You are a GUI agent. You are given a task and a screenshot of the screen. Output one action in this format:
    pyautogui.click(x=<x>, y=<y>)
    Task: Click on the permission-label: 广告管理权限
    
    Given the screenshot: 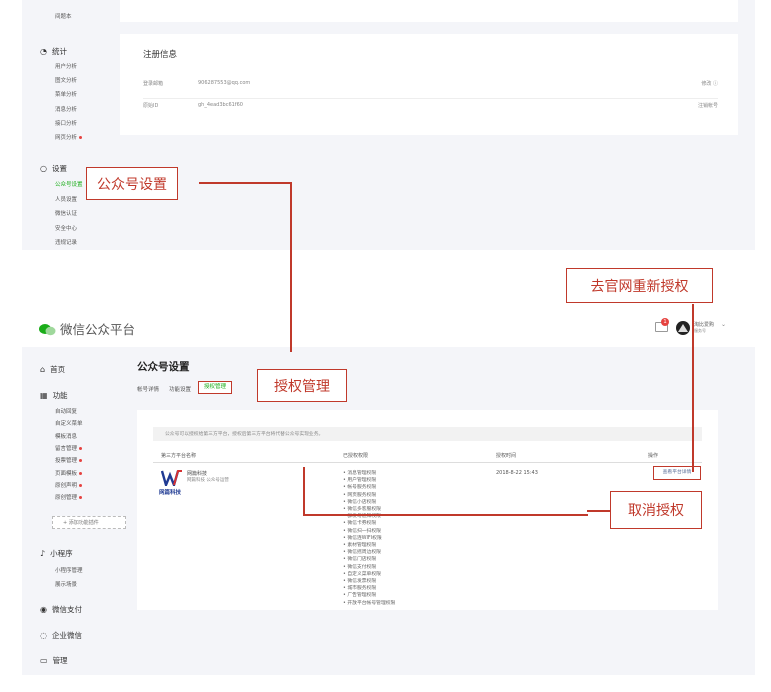 What is the action you would take?
    pyautogui.click(x=362, y=596)
    